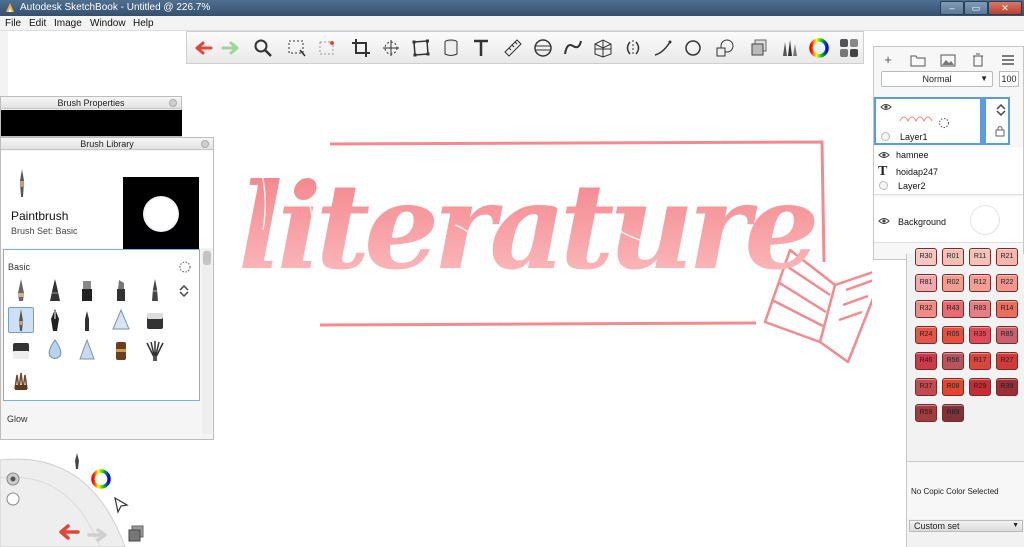 This screenshot has height=547, width=1024. What do you see at coordinates (693, 48) in the screenshot?
I see `circle-icon` at bounding box center [693, 48].